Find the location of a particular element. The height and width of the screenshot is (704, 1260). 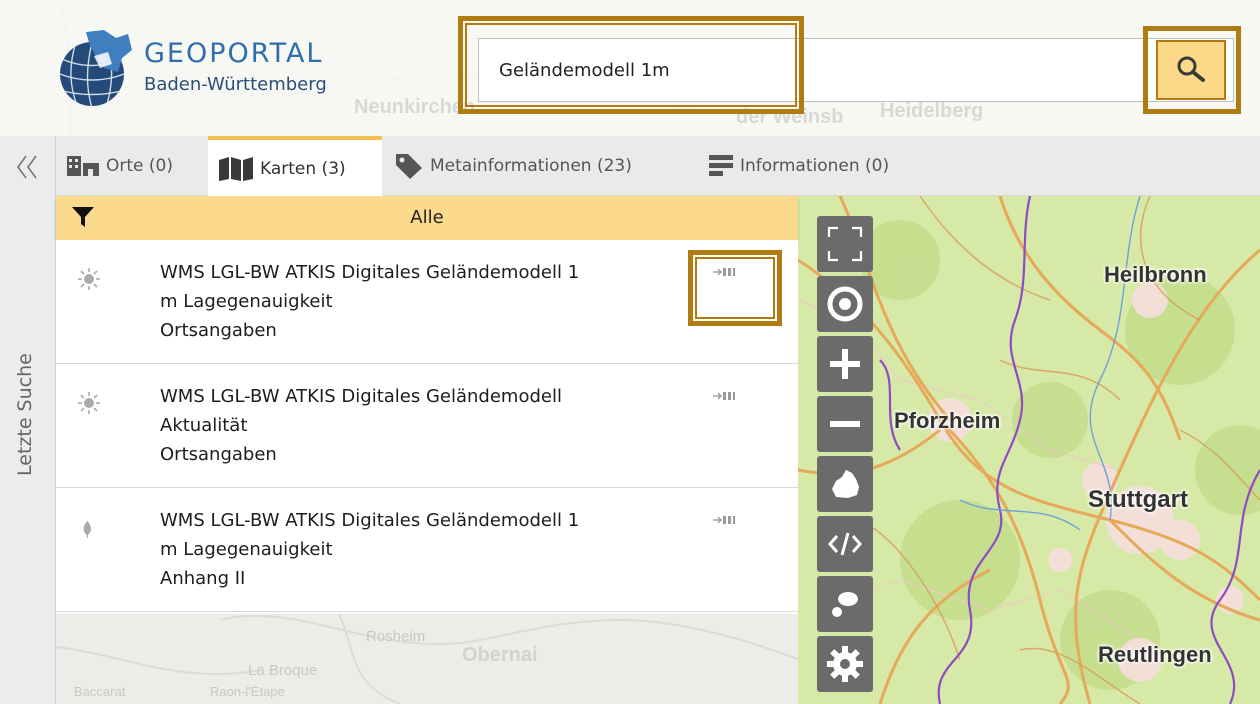

locate-button is located at coordinates (845, 304).